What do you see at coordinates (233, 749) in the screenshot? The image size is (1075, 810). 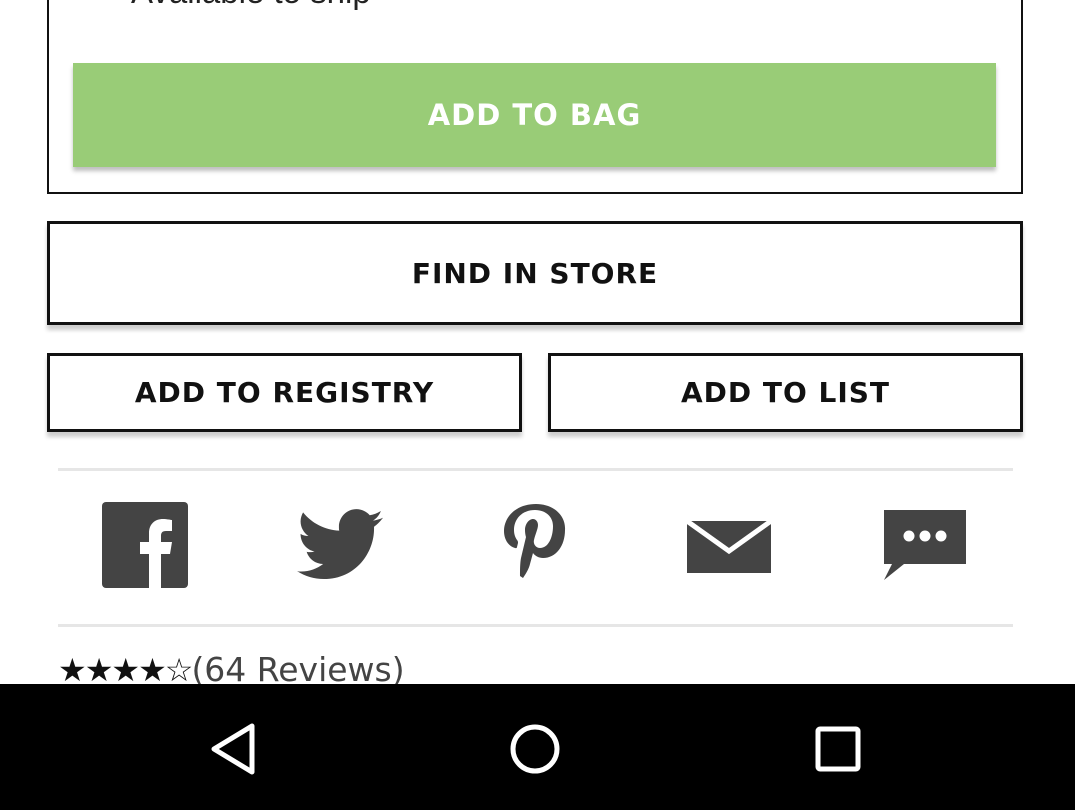 I see `back-icon` at bounding box center [233, 749].